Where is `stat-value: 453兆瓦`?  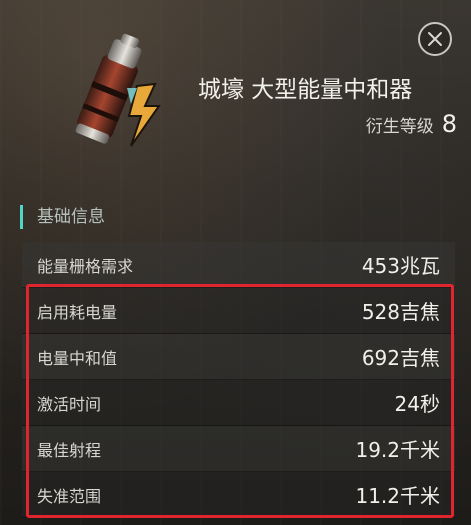 stat-value: 453兆瓦 is located at coordinates (400, 266).